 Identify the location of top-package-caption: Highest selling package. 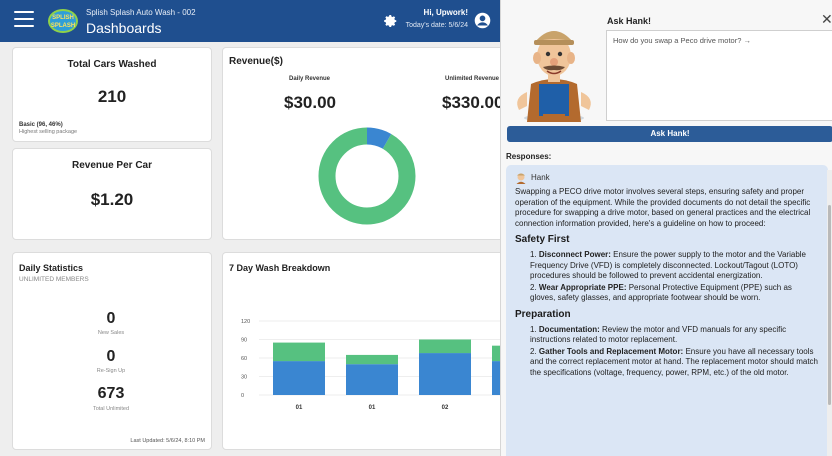
(48, 132).